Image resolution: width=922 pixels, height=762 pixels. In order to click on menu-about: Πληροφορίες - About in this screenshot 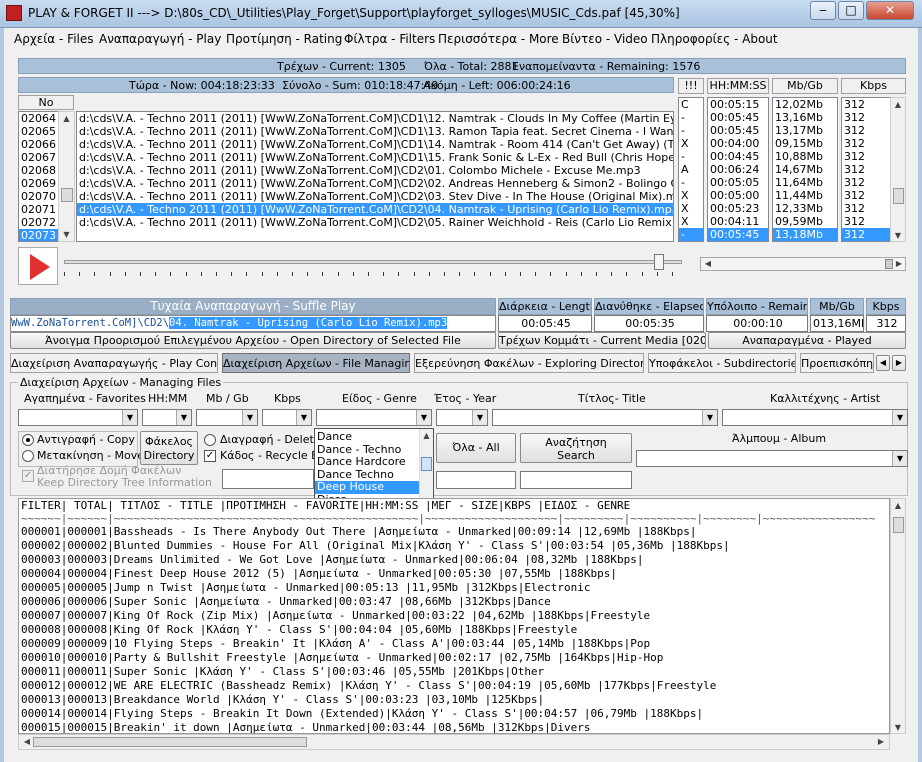, I will do `click(714, 39)`.